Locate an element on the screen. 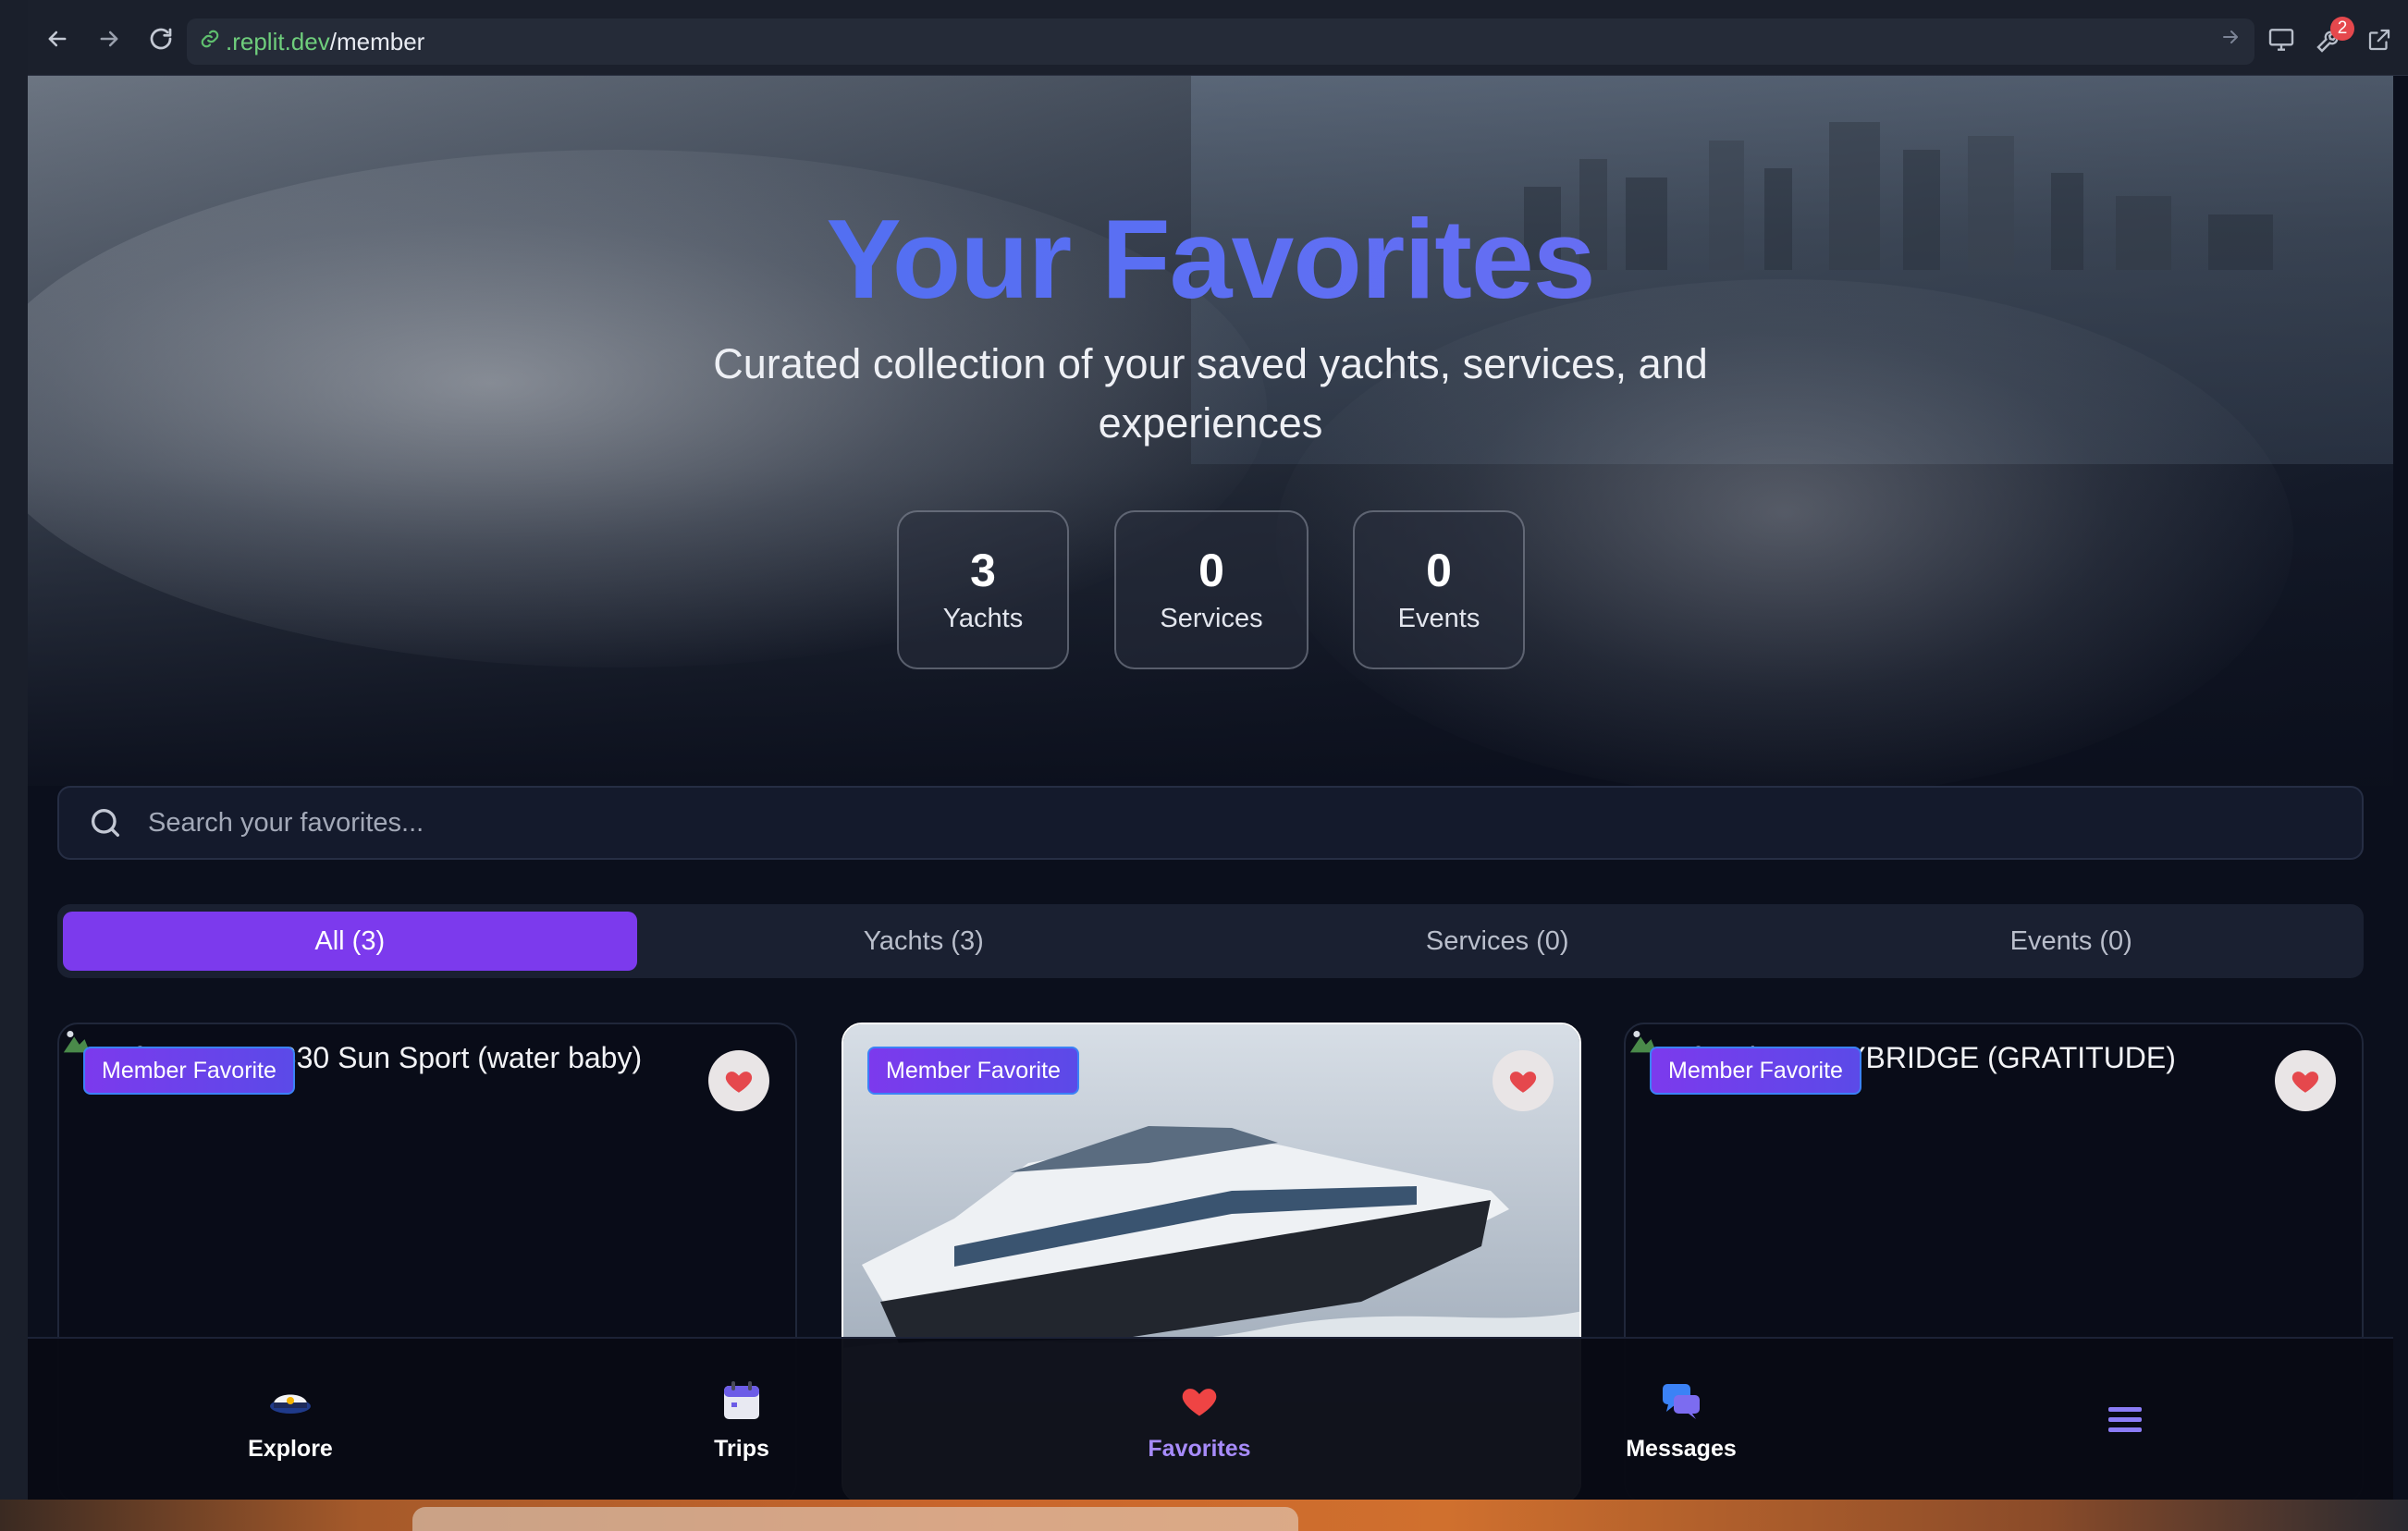 This screenshot has width=2408, height=1531. external-link-icon is located at coordinates (2379, 39).